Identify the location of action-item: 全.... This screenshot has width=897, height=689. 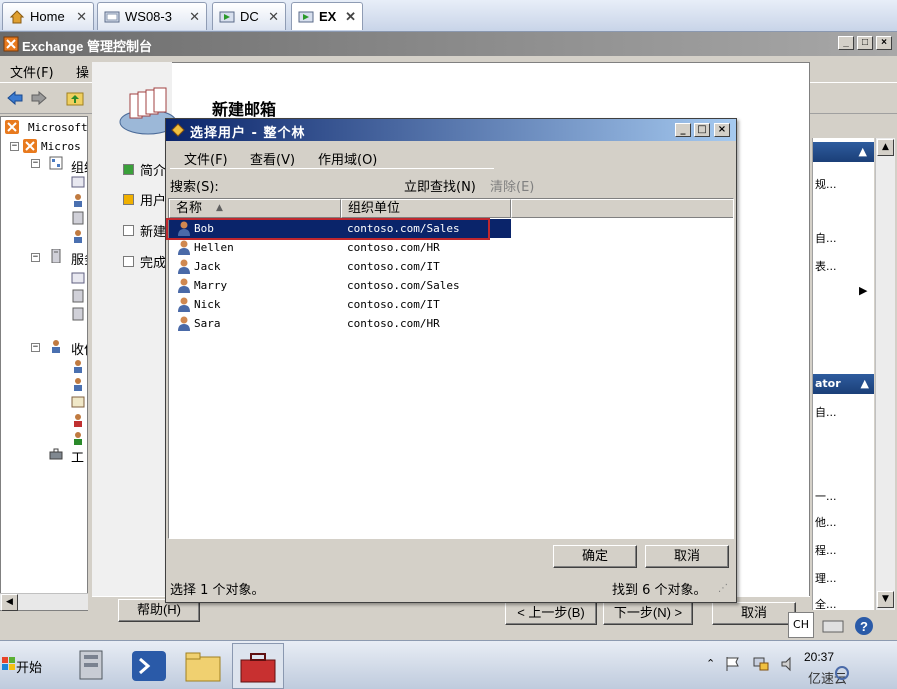
(826, 603).